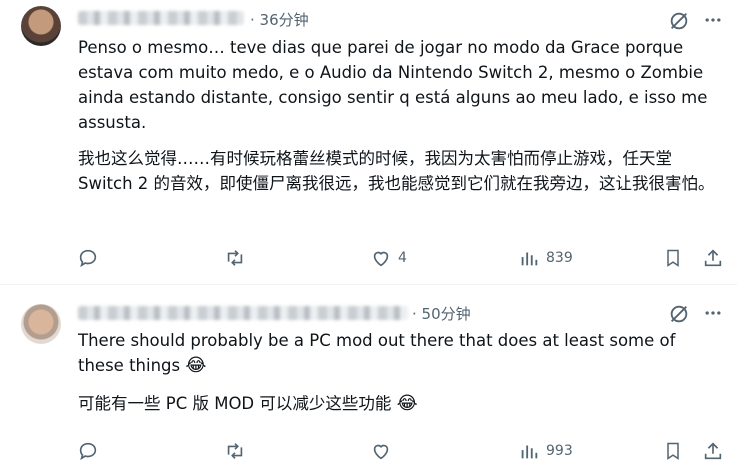 The image size is (737, 470). Describe the element at coordinates (441, 313) in the screenshot. I see `post-time: · 50分钟` at that location.